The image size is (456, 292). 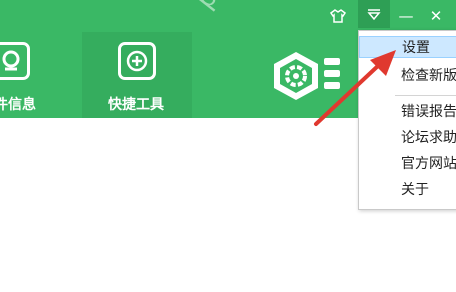 I want to click on dropdown-triangle-icon, so click(x=374, y=15).